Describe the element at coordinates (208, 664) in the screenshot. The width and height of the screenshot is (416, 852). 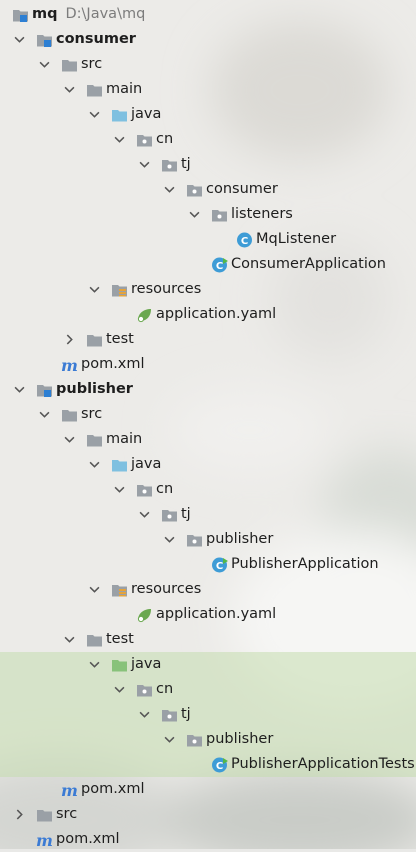
I see `tree-node-publisher-test-java: java` at that location.